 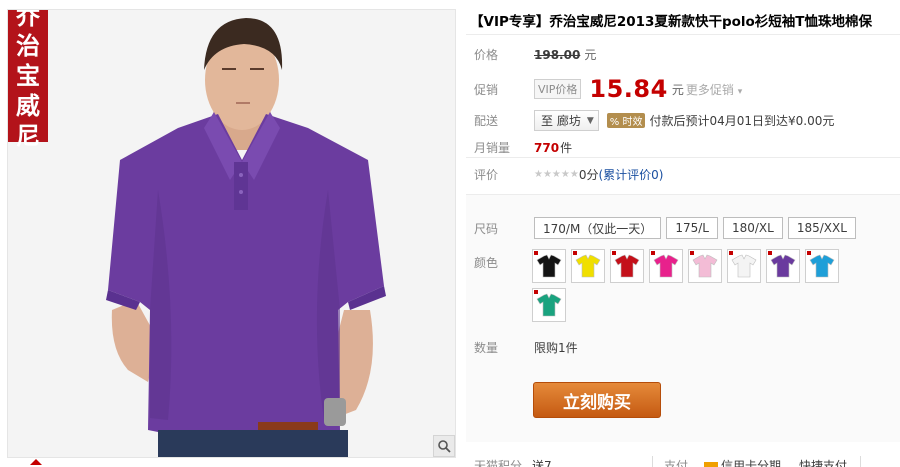 What do you see at coordinates (486, 55) in the screenshot?
I see `price-label: 价格` at bounding box center [486, 55].